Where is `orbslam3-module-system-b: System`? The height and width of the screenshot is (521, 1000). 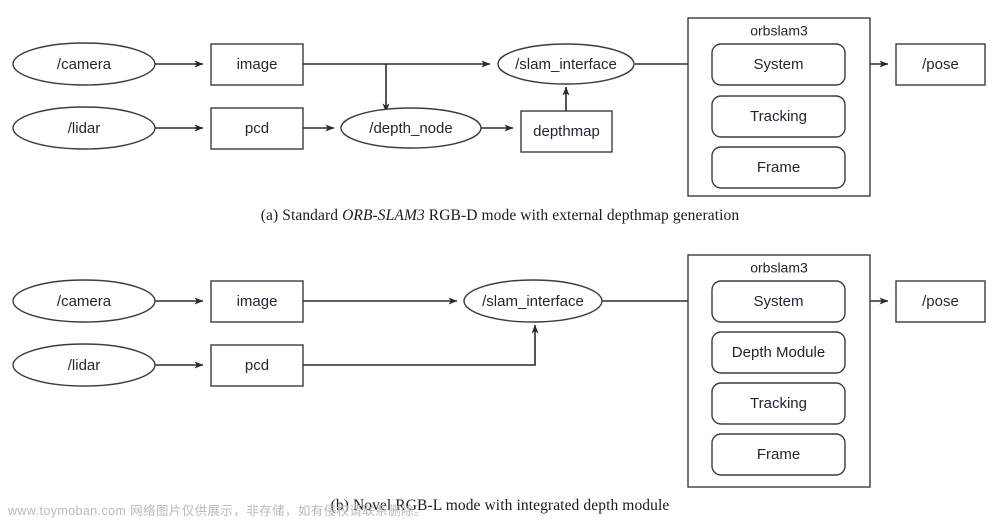 orbslam3-module-system-b: System is located at coordinates (778, 301).